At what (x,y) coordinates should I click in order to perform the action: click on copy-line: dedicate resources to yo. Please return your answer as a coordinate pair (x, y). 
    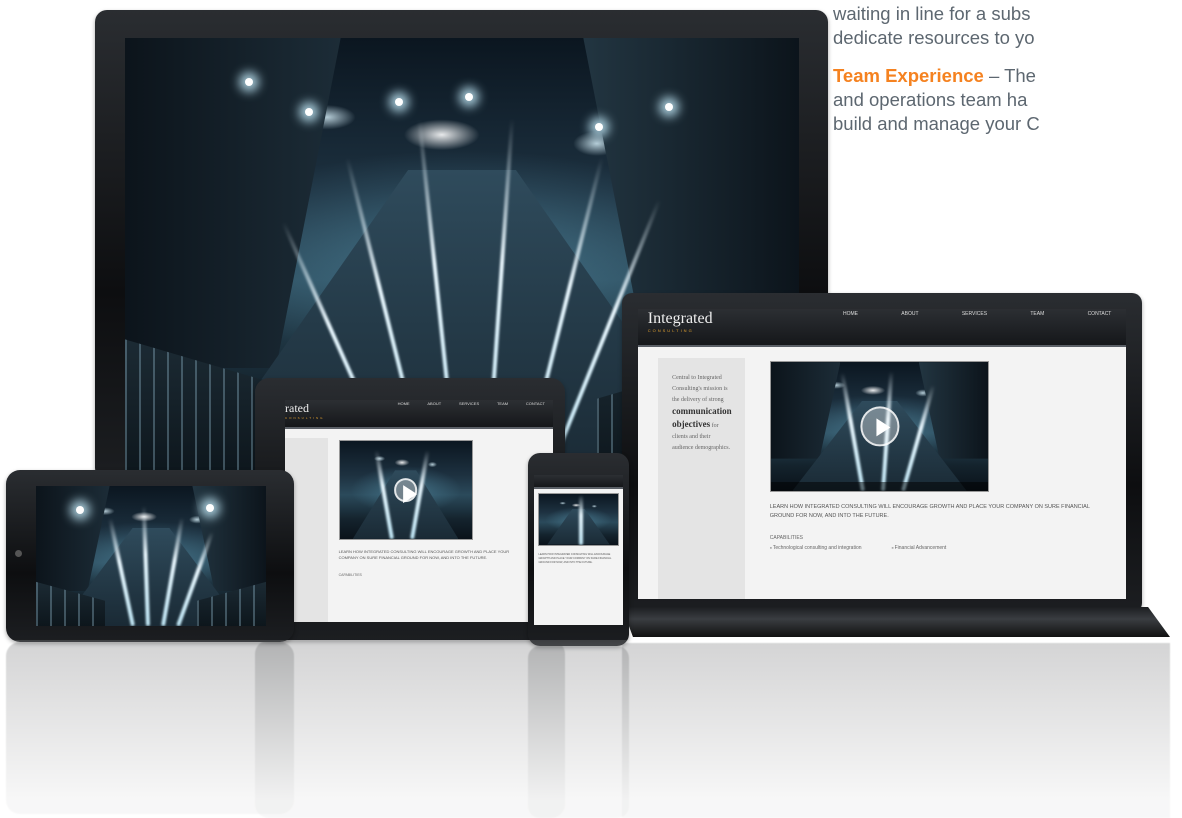
    Looking at the image, I should click on (934, 37).